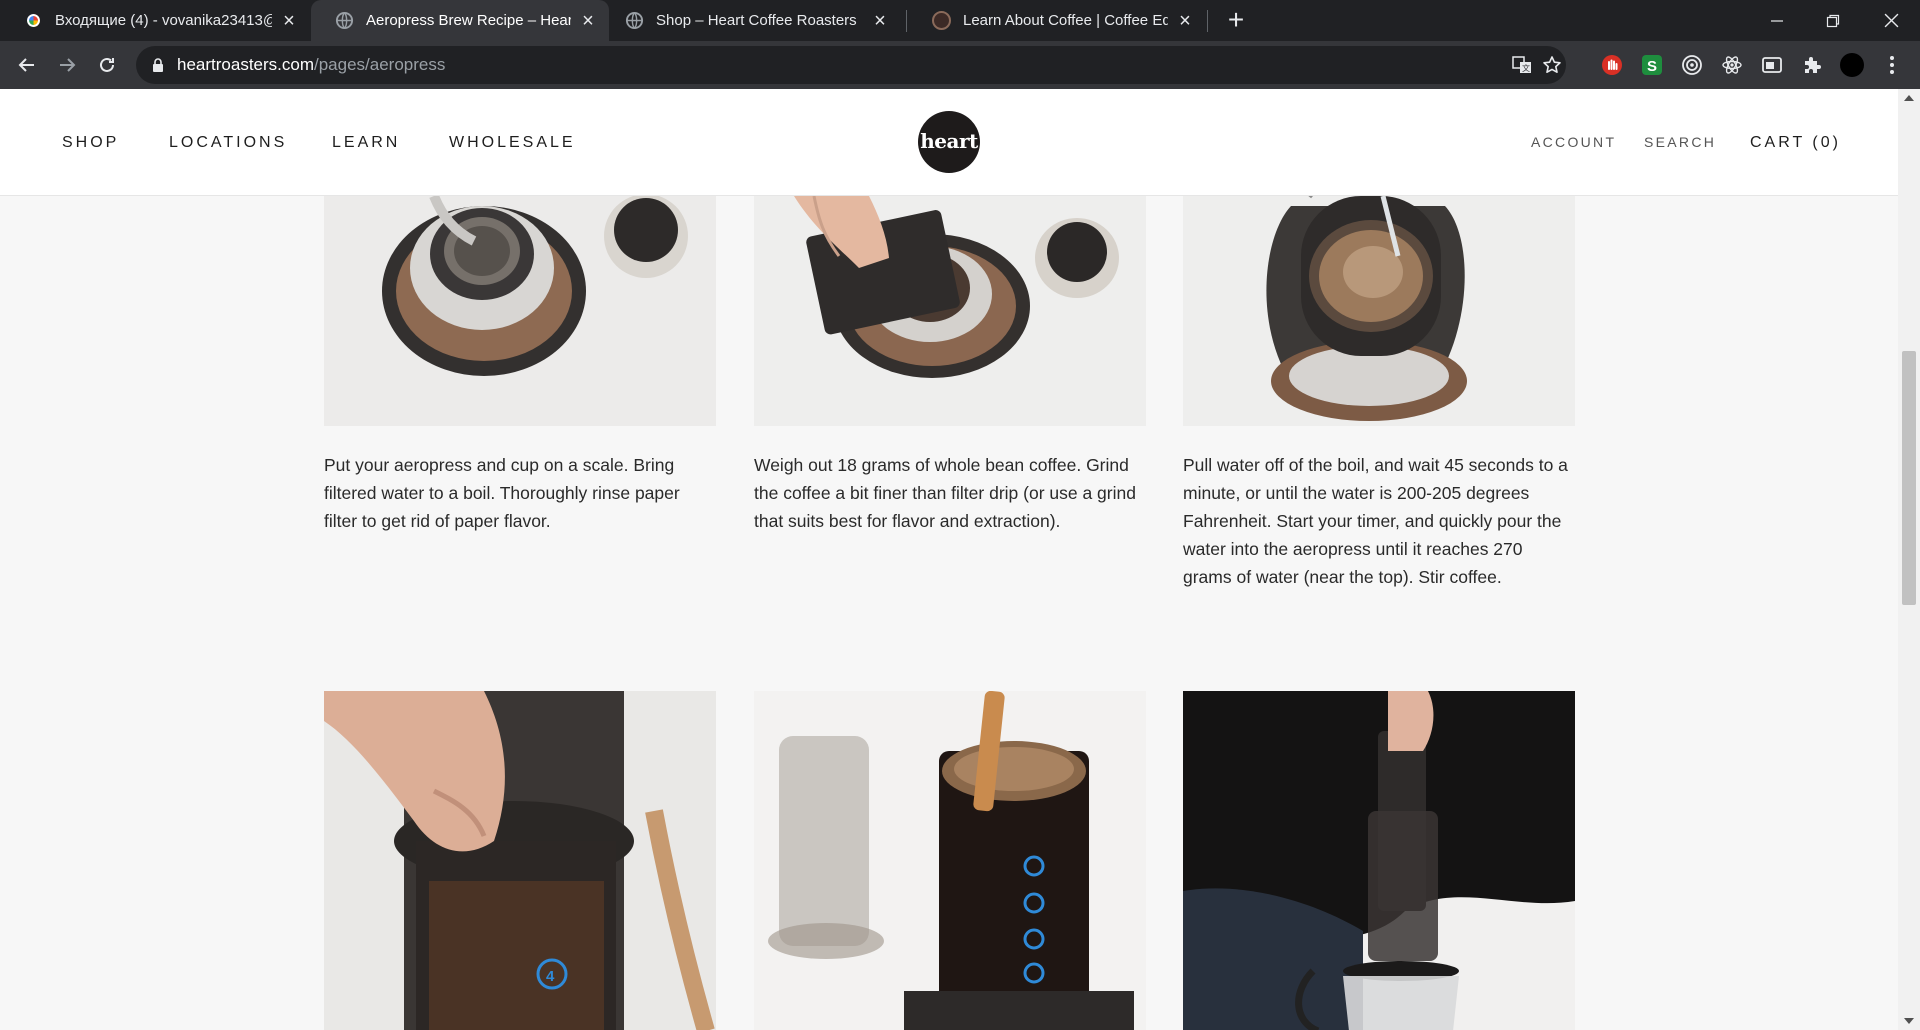 The image size is (1920, 1030). What do you see at coordinates (1573, 142) in the screenshot?
I see `nav-account: ACCOUNT` at bounding box center [1573, 142].